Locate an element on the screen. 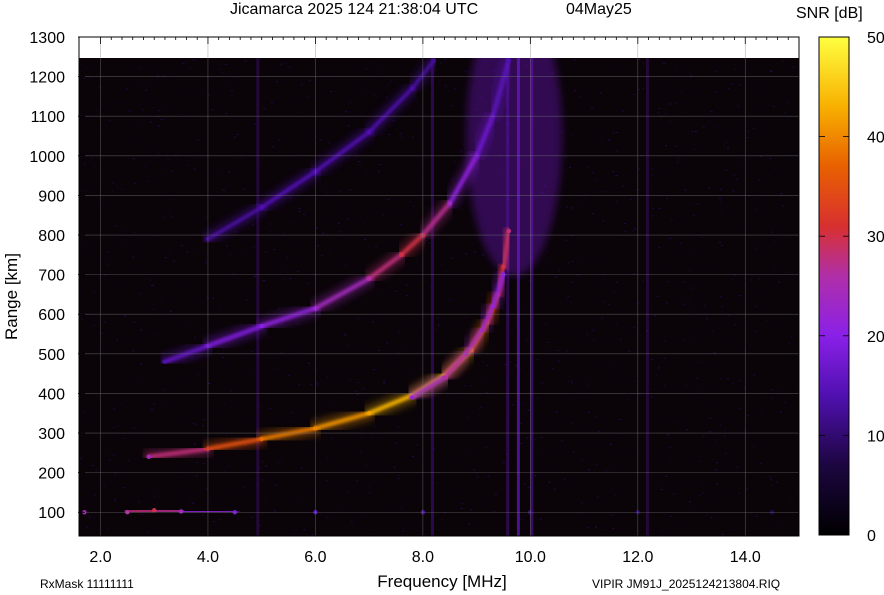  y-tick-label: 1200 is located at coordinates (47, 78).